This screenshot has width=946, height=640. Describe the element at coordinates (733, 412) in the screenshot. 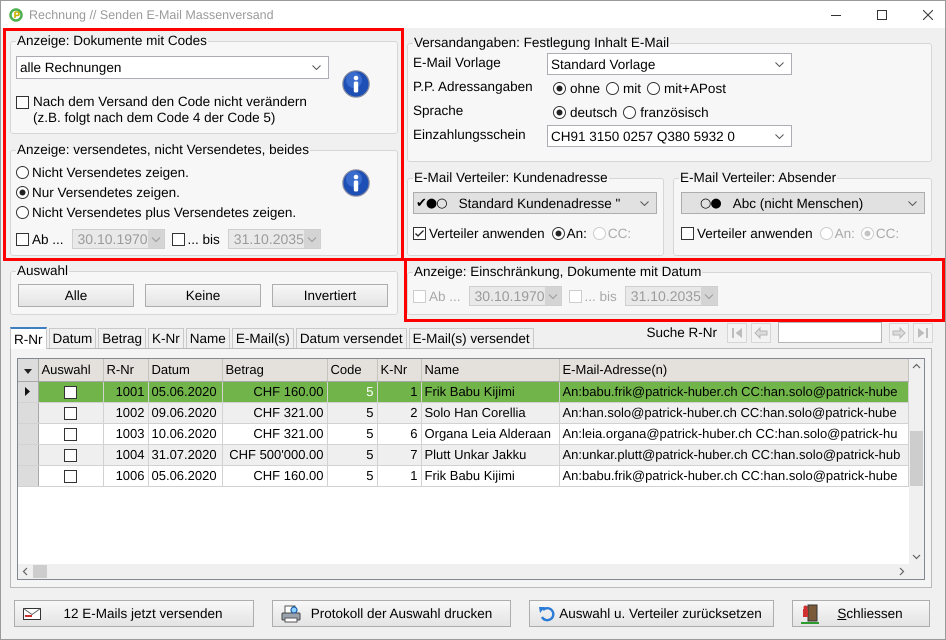

I see `table-cell: An:han.solo@patrick-huber.ch CC:han.solo@patrick-hube` at that location.